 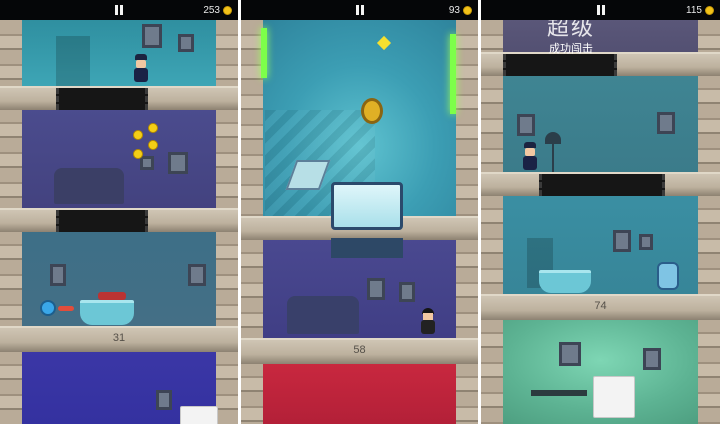 I want to click on combo-title: 超级, so click(x=570, y=30).